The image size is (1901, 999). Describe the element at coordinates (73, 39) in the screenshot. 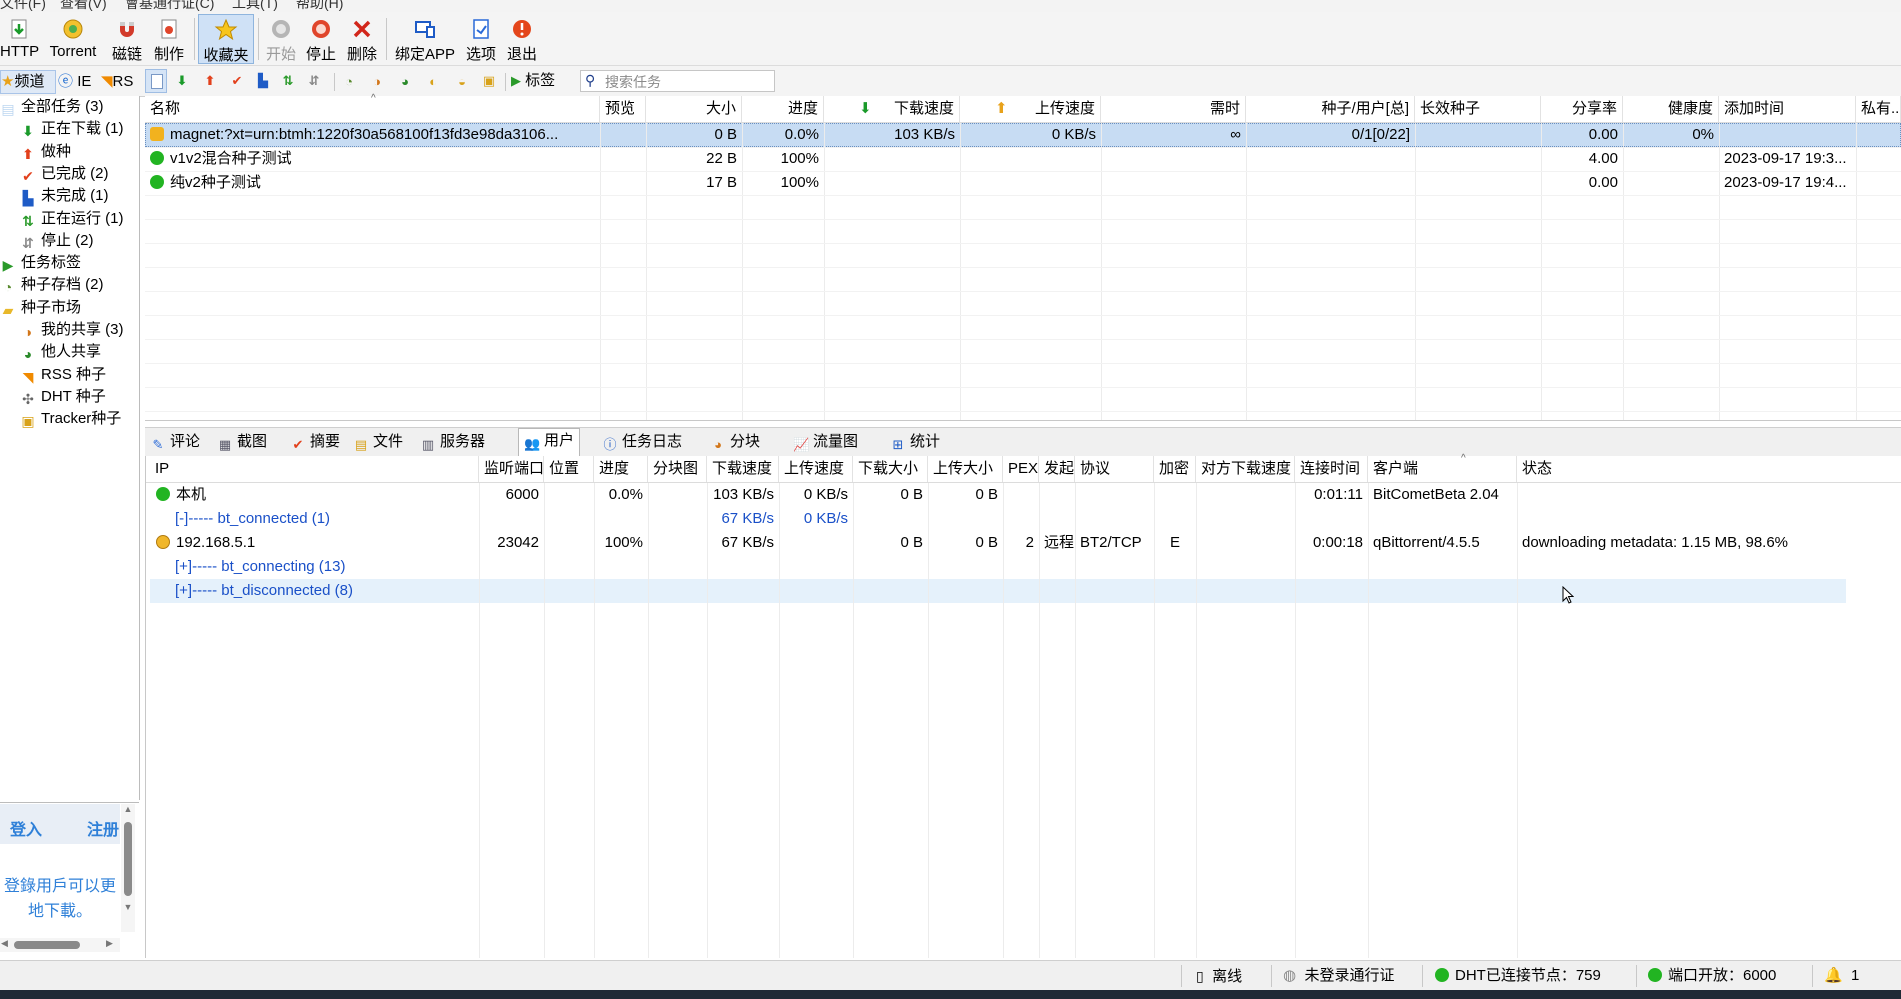

I see `torrent-button: Torrent` at that location.